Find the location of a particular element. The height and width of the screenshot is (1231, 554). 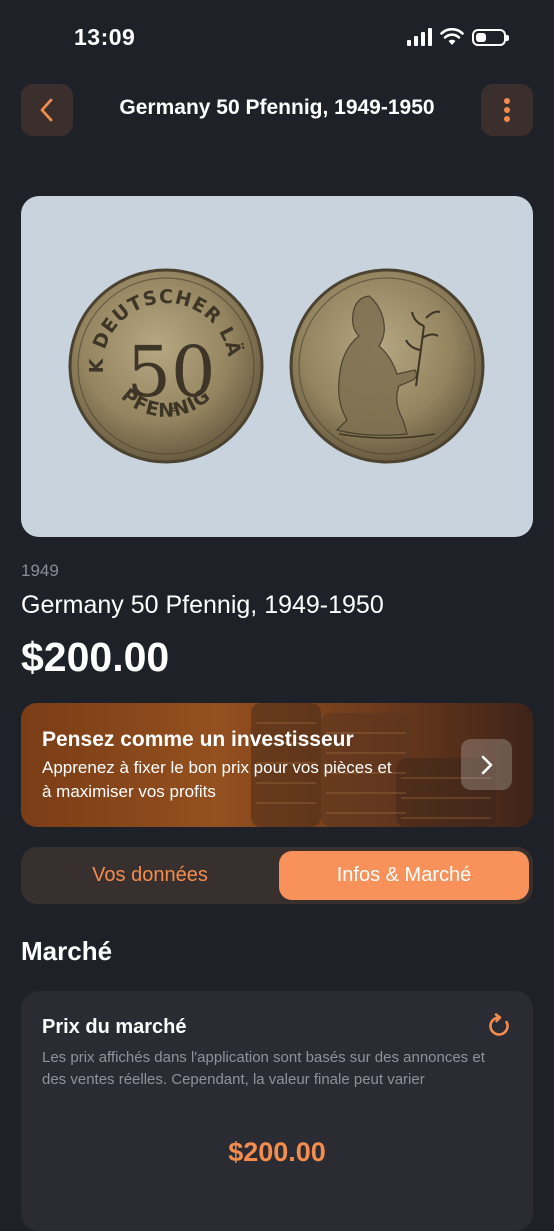

refresh-button is located at coordinates (499, 1028).